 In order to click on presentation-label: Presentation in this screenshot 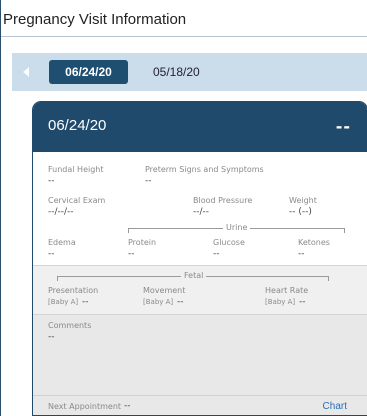, I will do `click(73, 290)`.